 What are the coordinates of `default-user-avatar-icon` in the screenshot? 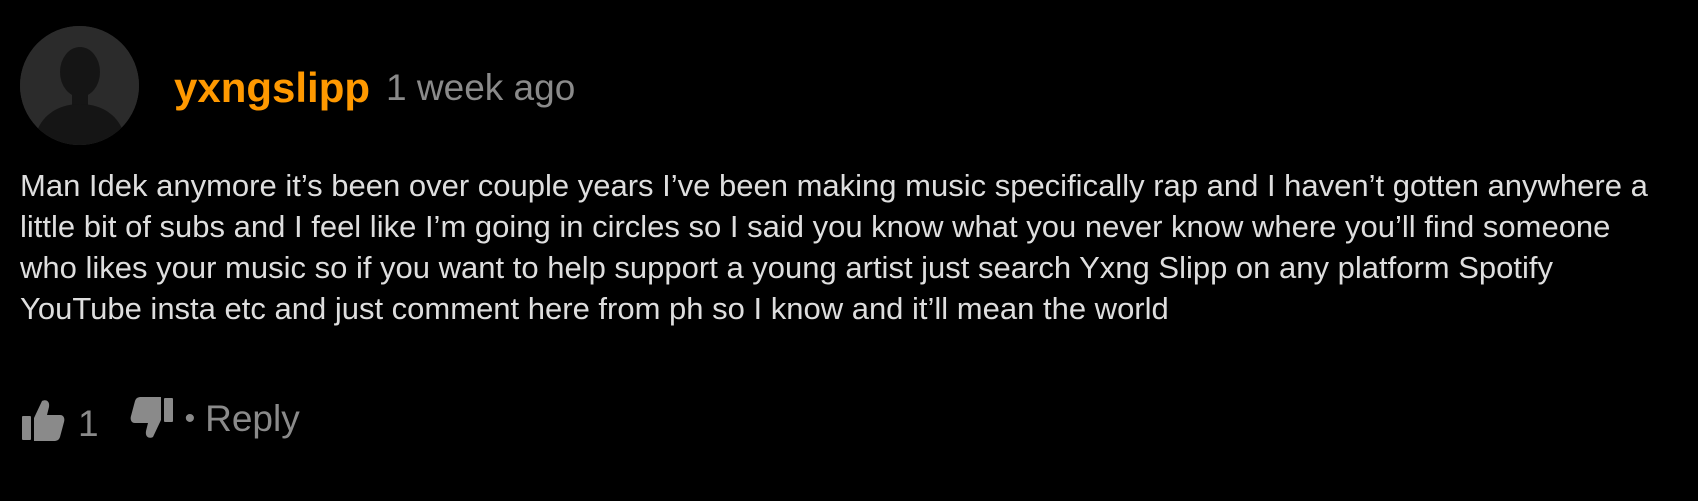 It's located at (79, 85).